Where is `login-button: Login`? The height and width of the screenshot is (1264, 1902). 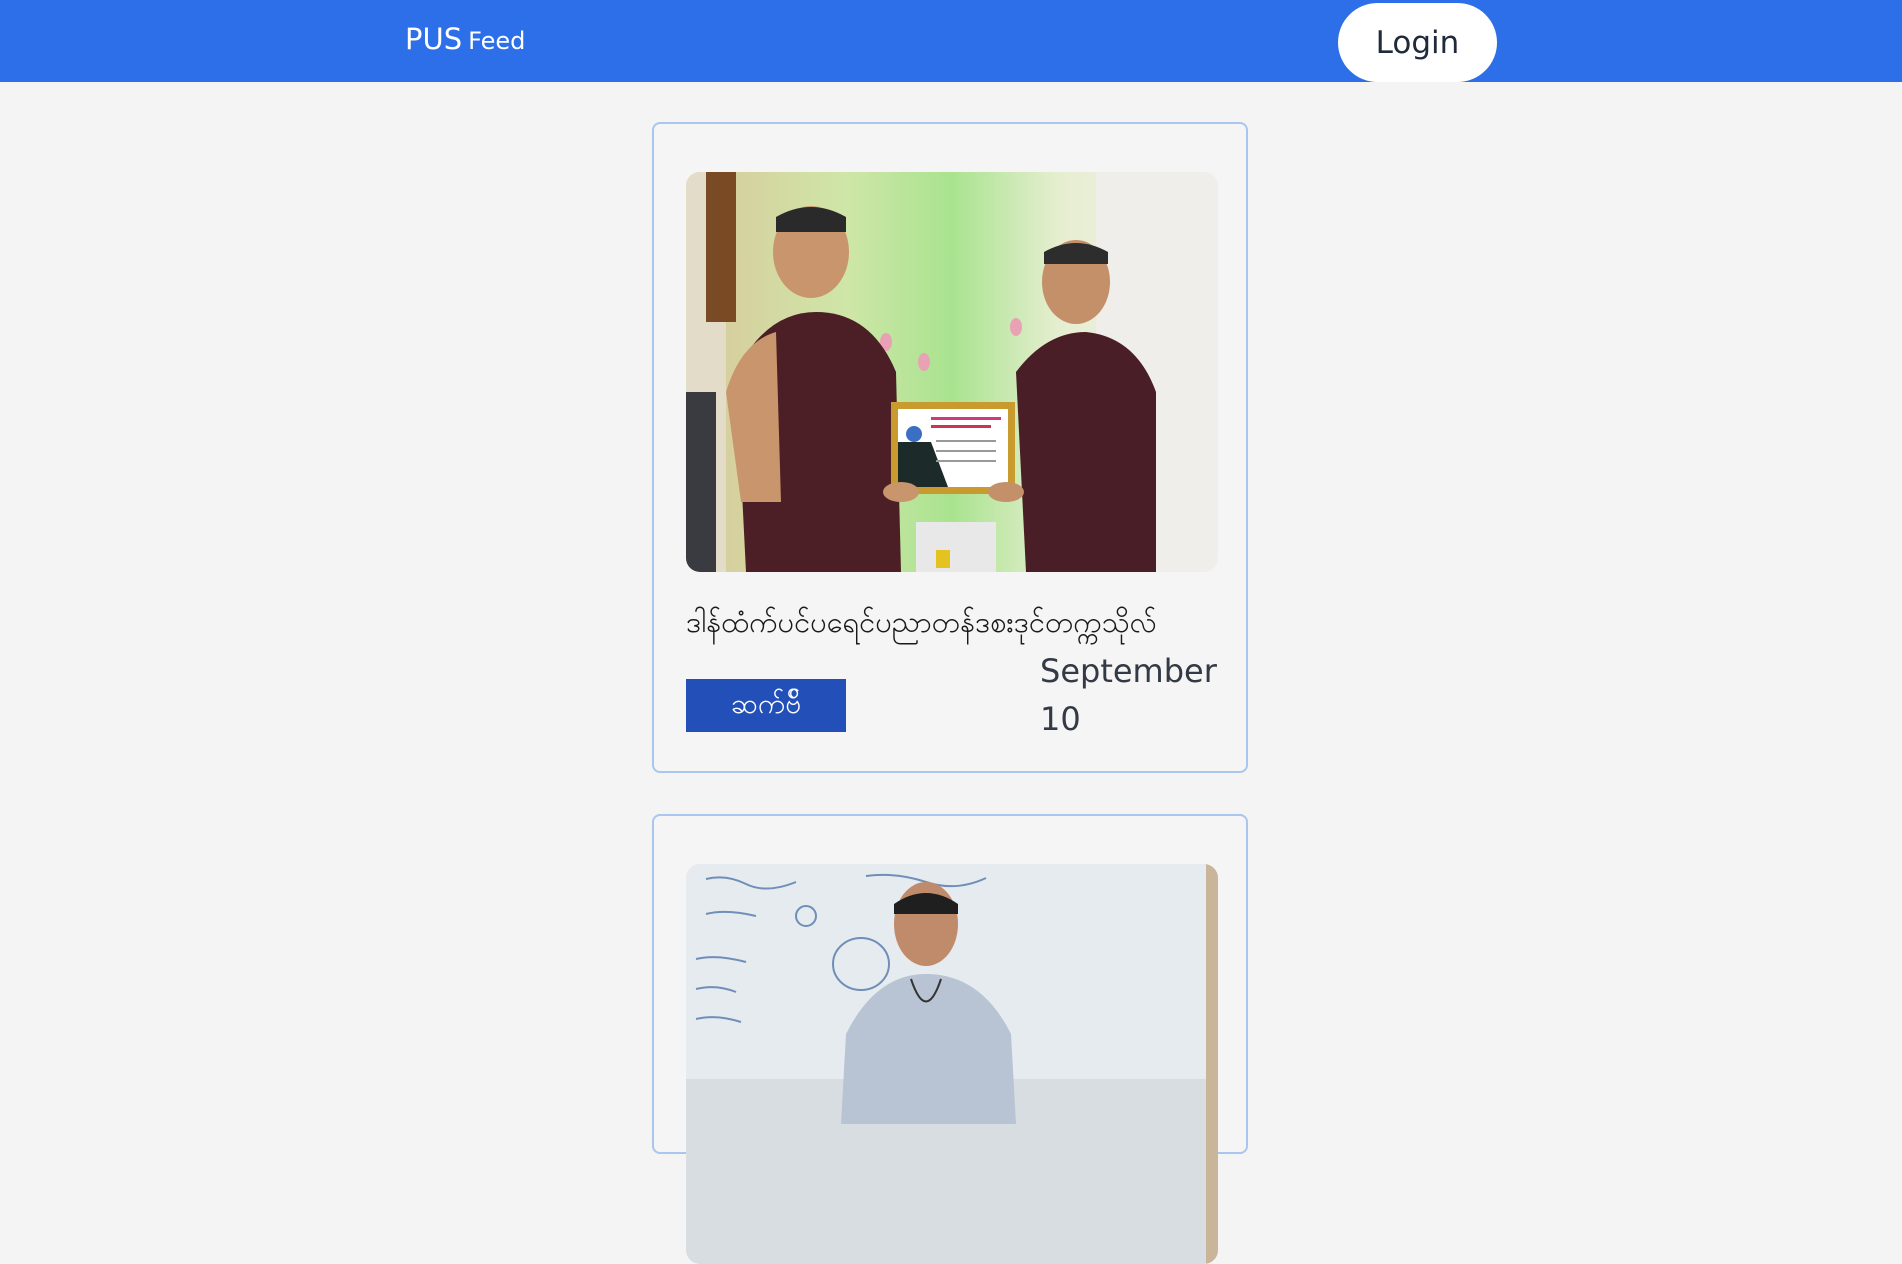
login-button: Login is located at coordinates (1417, 42).